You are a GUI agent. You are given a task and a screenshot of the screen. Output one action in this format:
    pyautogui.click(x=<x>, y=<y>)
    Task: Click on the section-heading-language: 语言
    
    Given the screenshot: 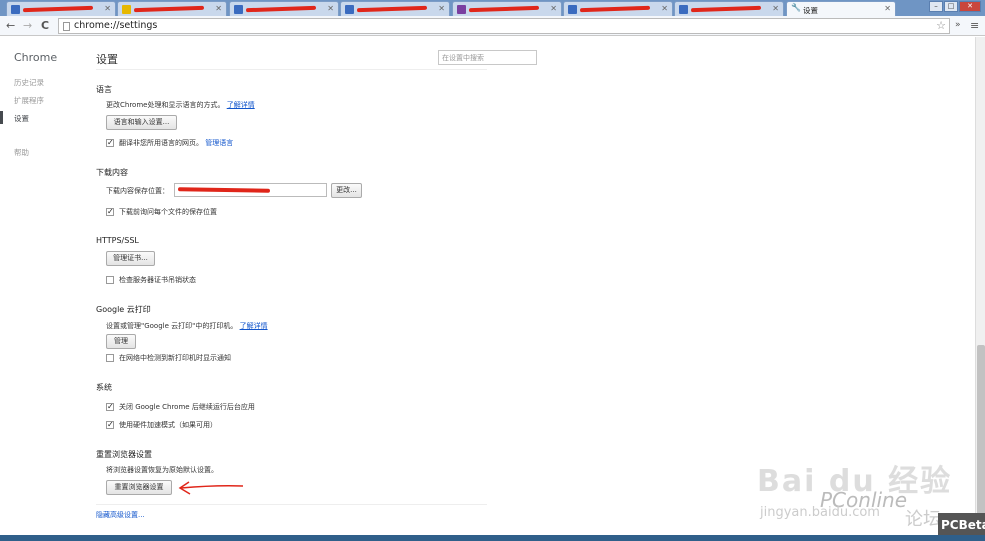 What is the action you would take?
    pyautogui.click(x=104, y=89)
    